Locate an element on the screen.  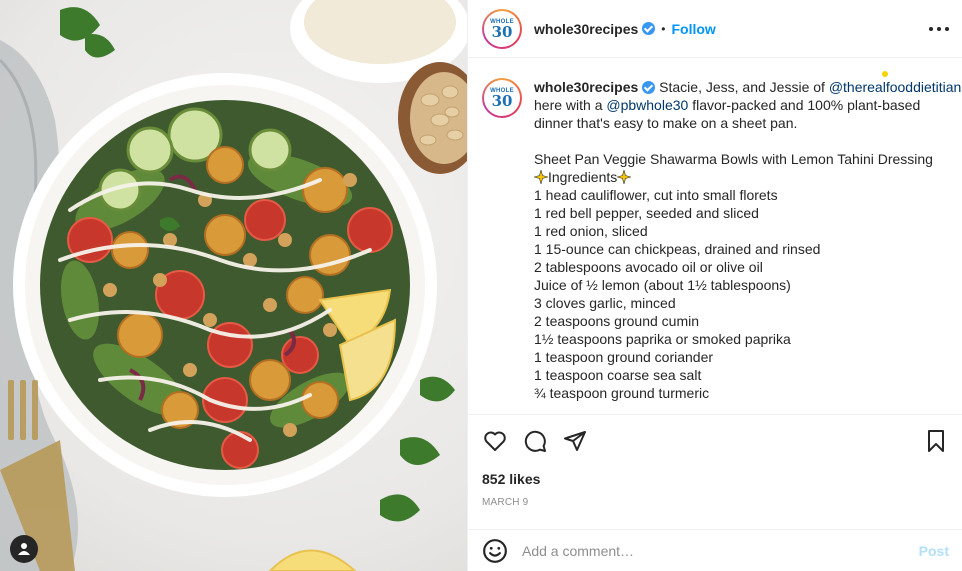
ingredient-item: Juice of ½ lemon (about 1½ tablespoons) is located at coordinates (662, 285).